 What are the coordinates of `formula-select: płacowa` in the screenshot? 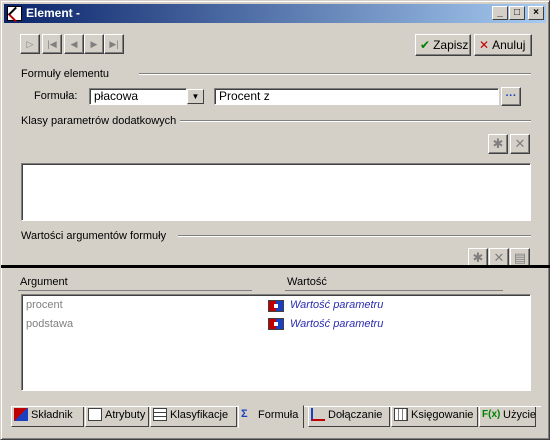 It's located at (138, 96).